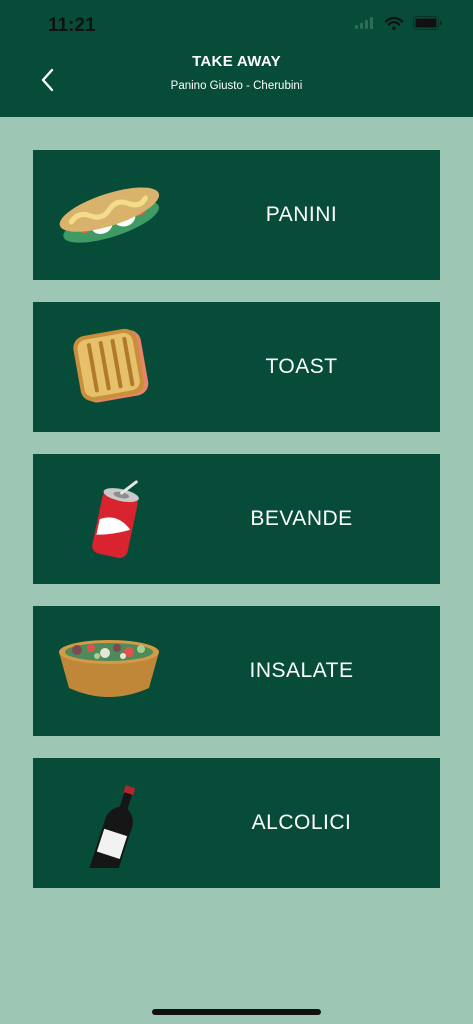 This screenshot has width=473, height=1024. What do you see at coordinates (109, 215) in the screenshot?
I see `sandwich-icon` at bounding box center [109, 215].